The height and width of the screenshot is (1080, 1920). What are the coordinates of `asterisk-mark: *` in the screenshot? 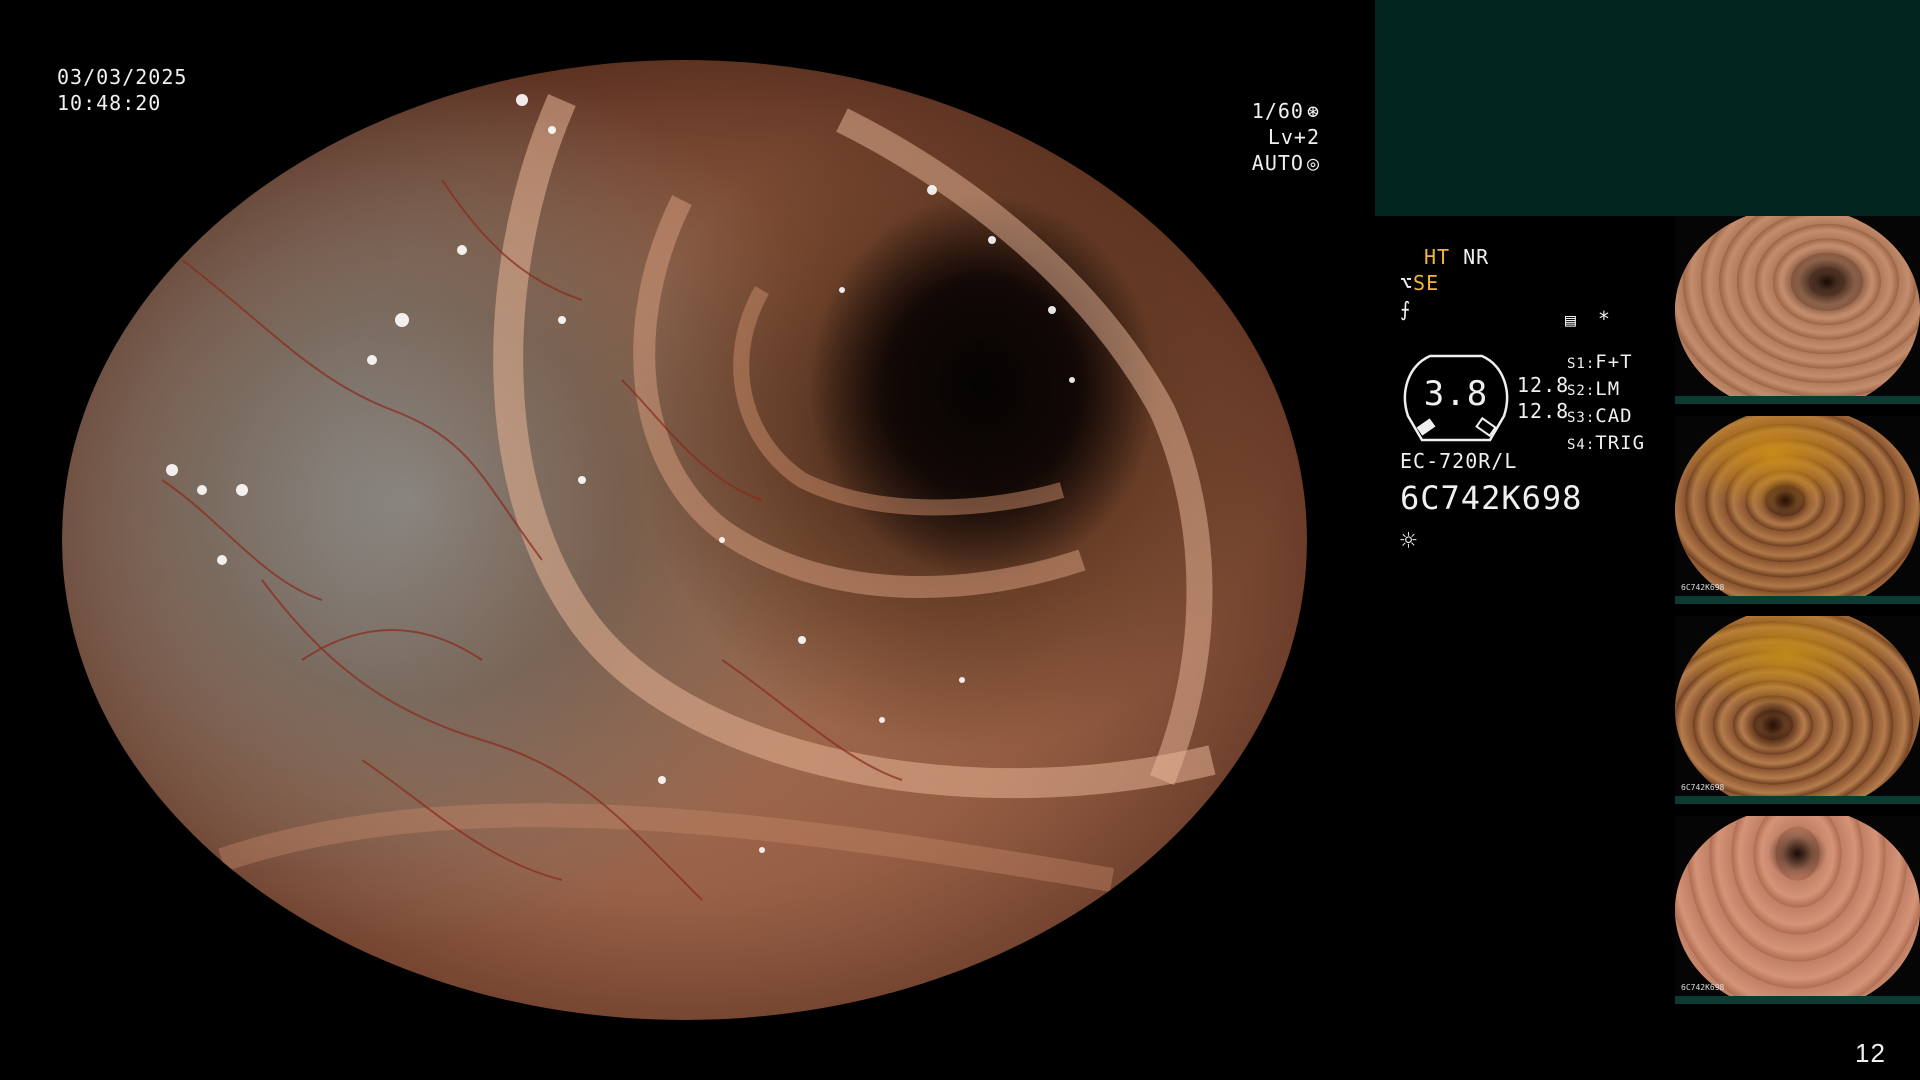 It's located at (1604, 319).